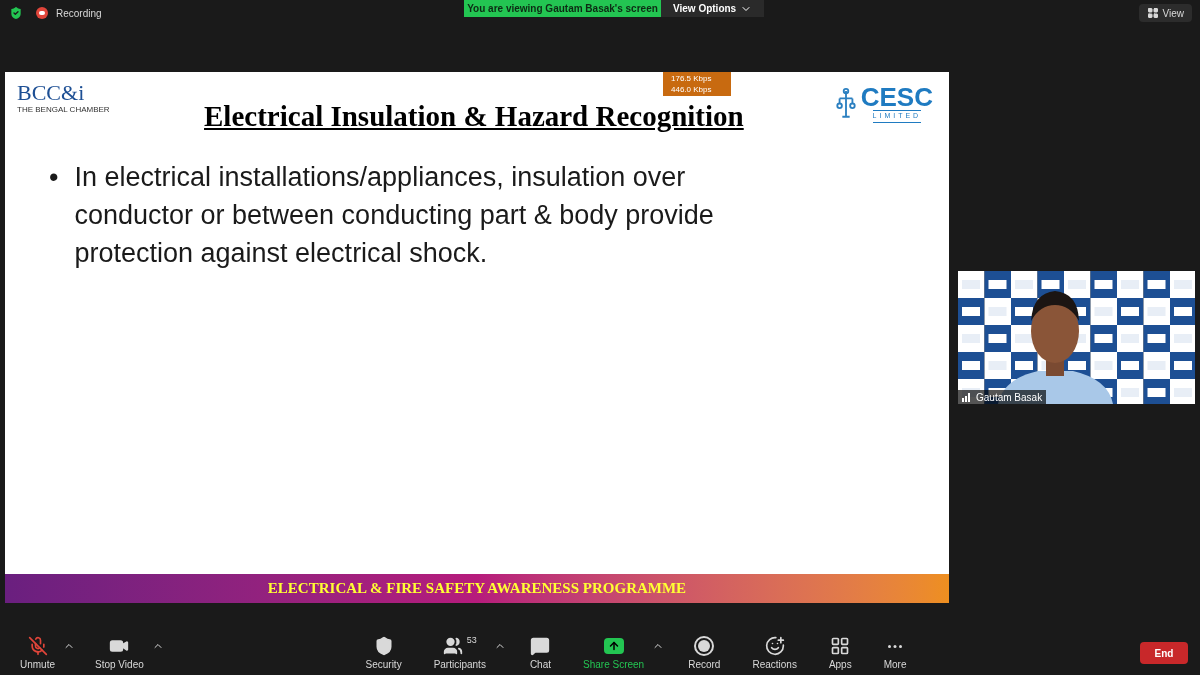  Describe the element at coordinates (896, 97) in the screenshot. I see `logo-mark: CESC` at that location.